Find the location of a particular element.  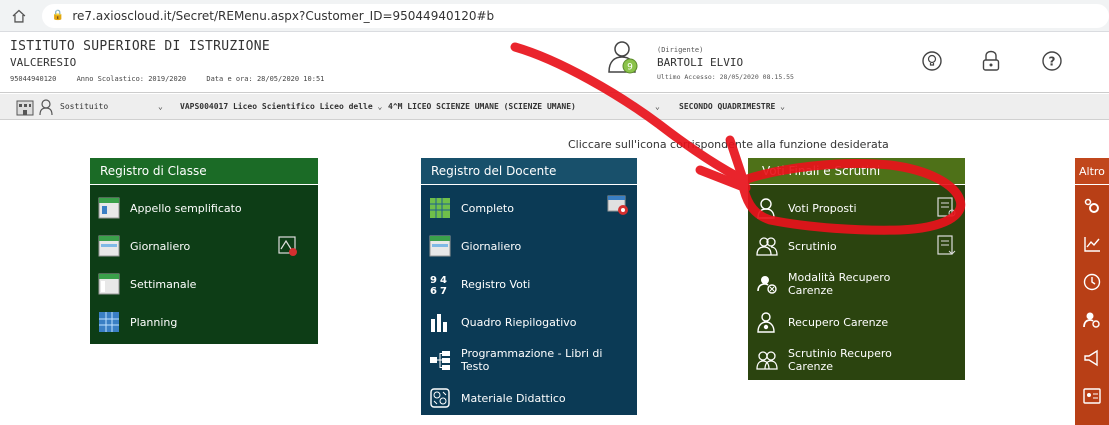

users-icon is located at coordinates (767, 246).